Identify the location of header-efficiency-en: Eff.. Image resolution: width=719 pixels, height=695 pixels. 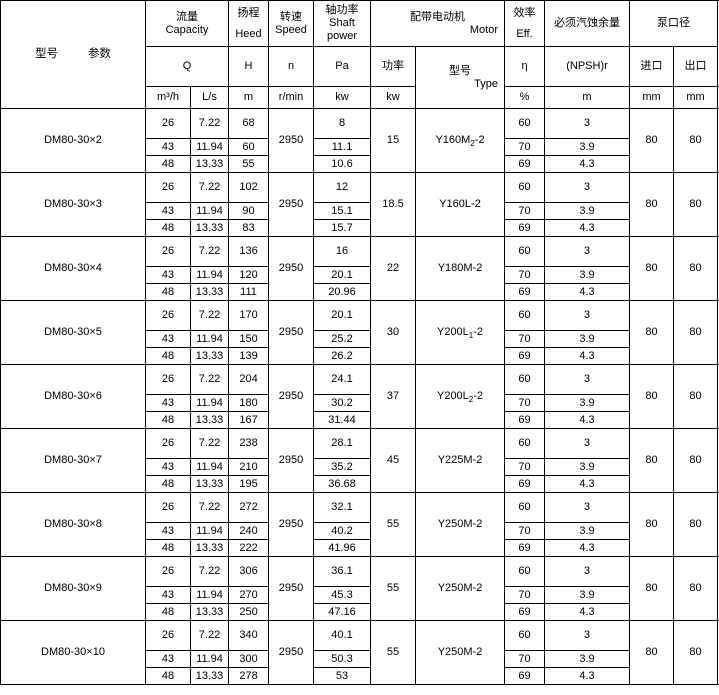
(524, 33).